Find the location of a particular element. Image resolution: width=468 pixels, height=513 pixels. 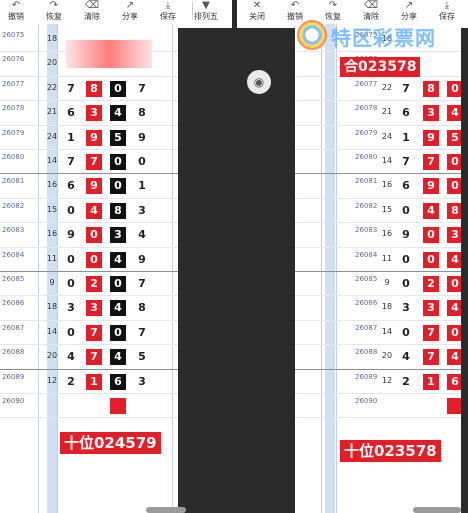

right-scroll-indicator is located at coordinates (437, 510).